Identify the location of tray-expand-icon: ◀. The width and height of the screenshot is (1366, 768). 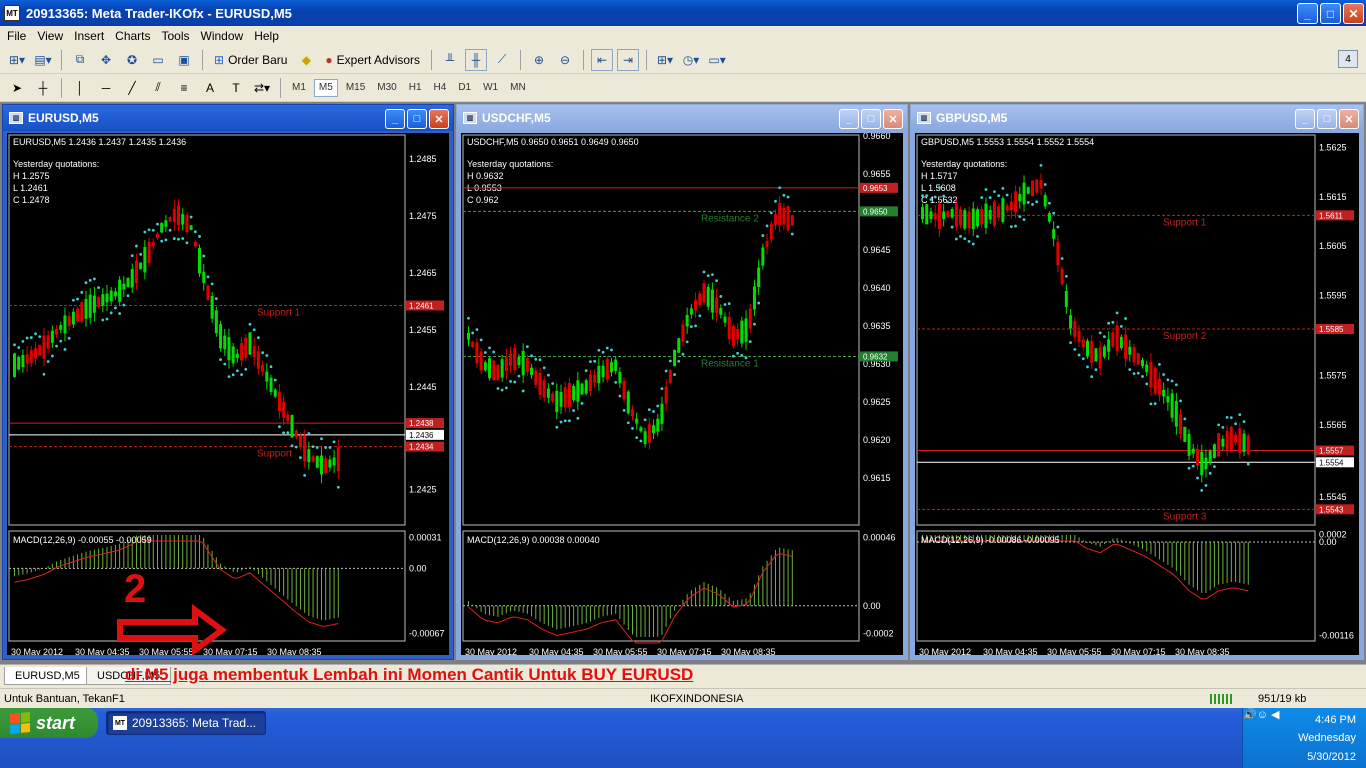
(1275, 715).